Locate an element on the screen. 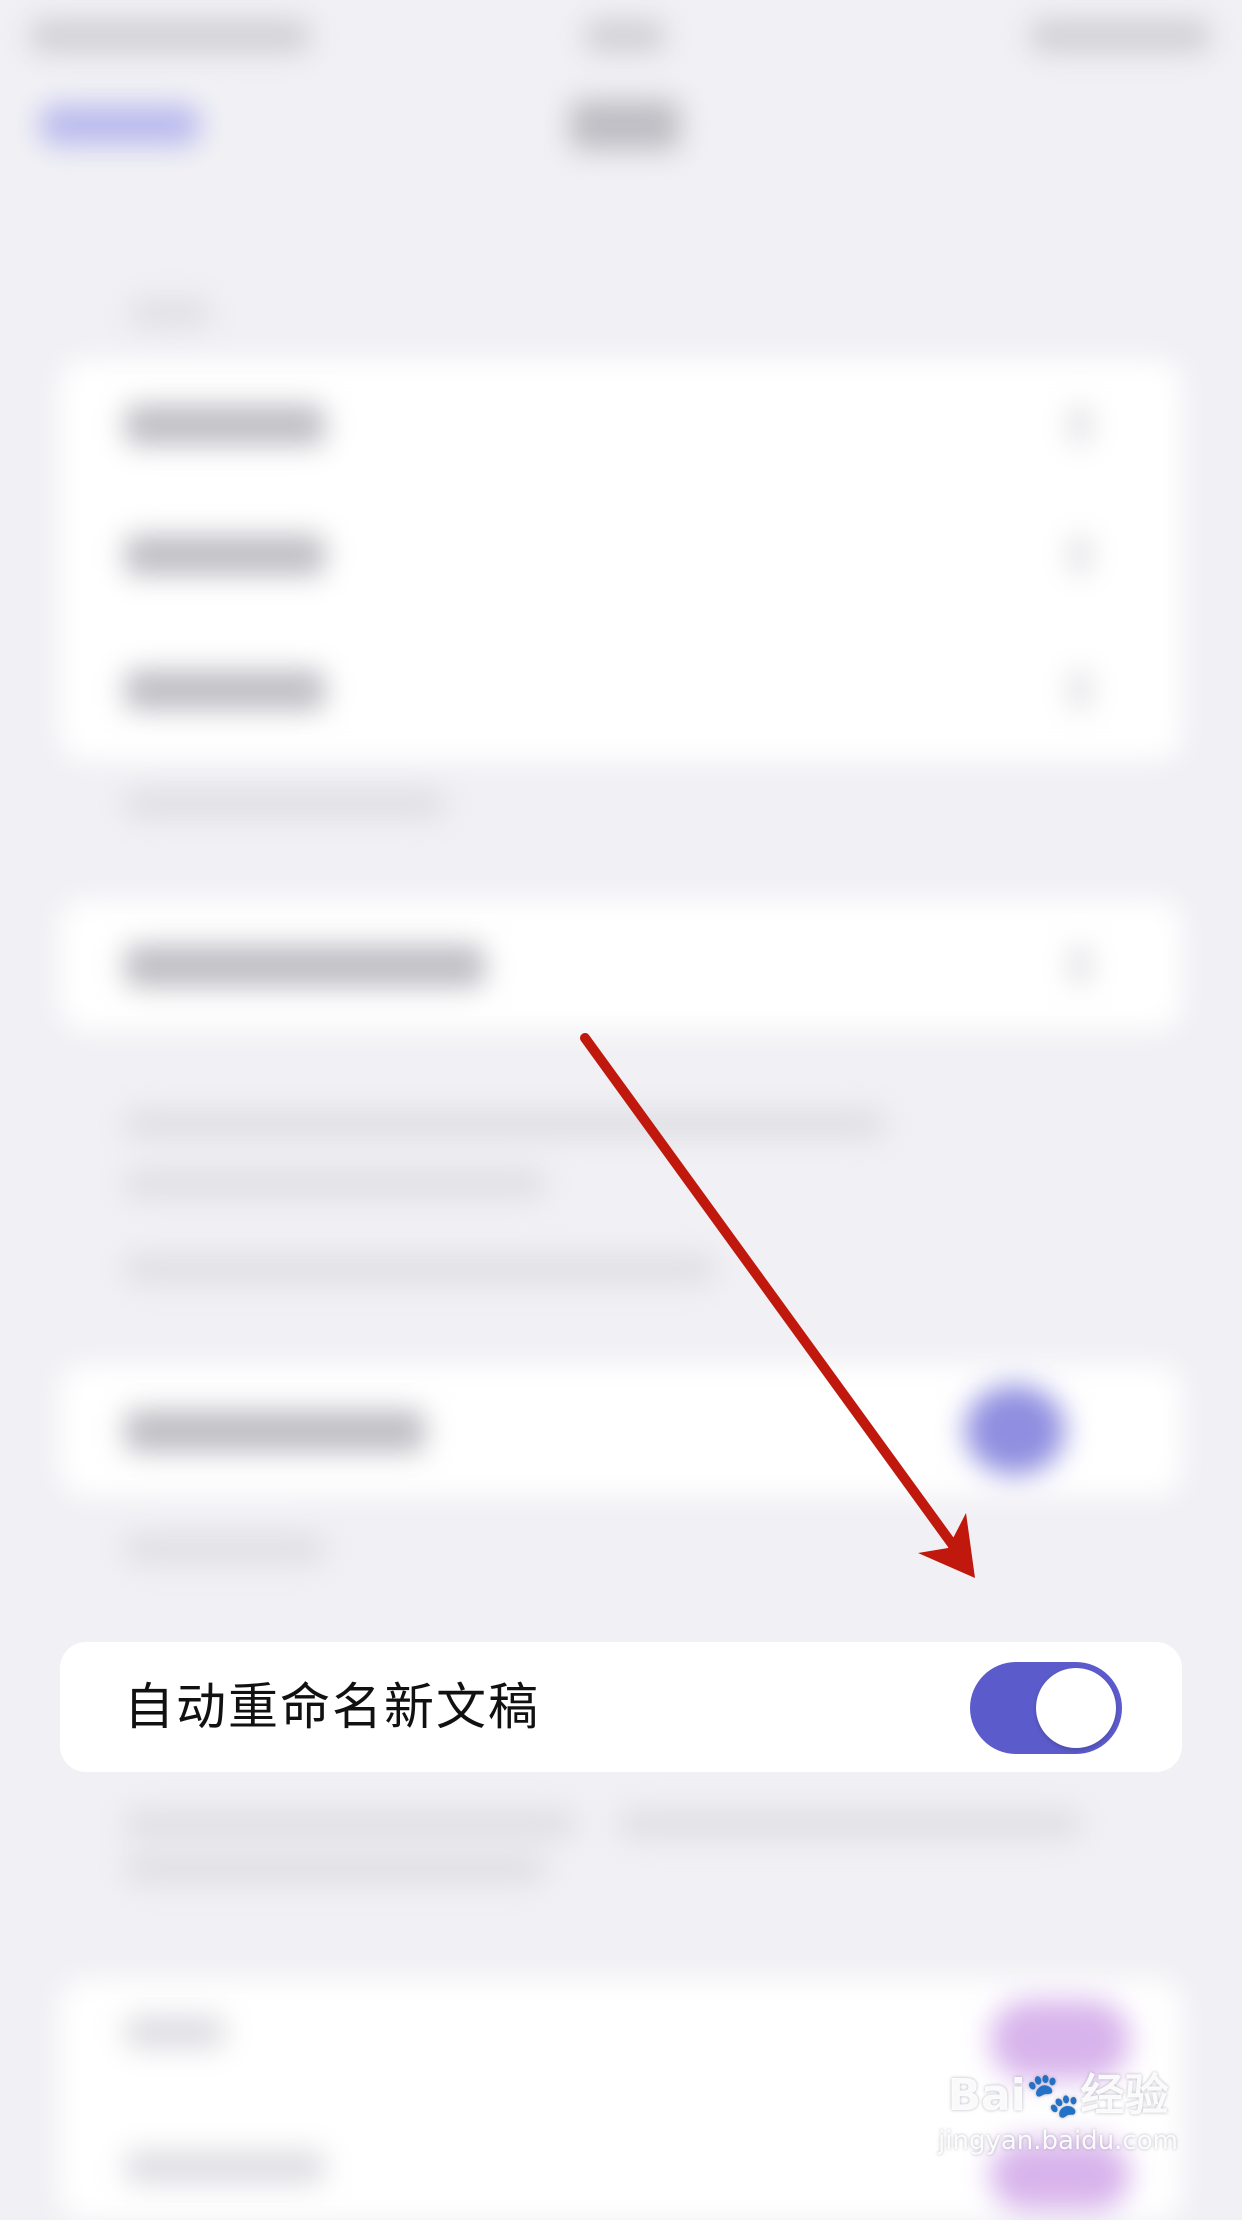 The height and width of the screenshot is (2220, 1242). group-3-footer-blur is located at coordinates (225, 1549).